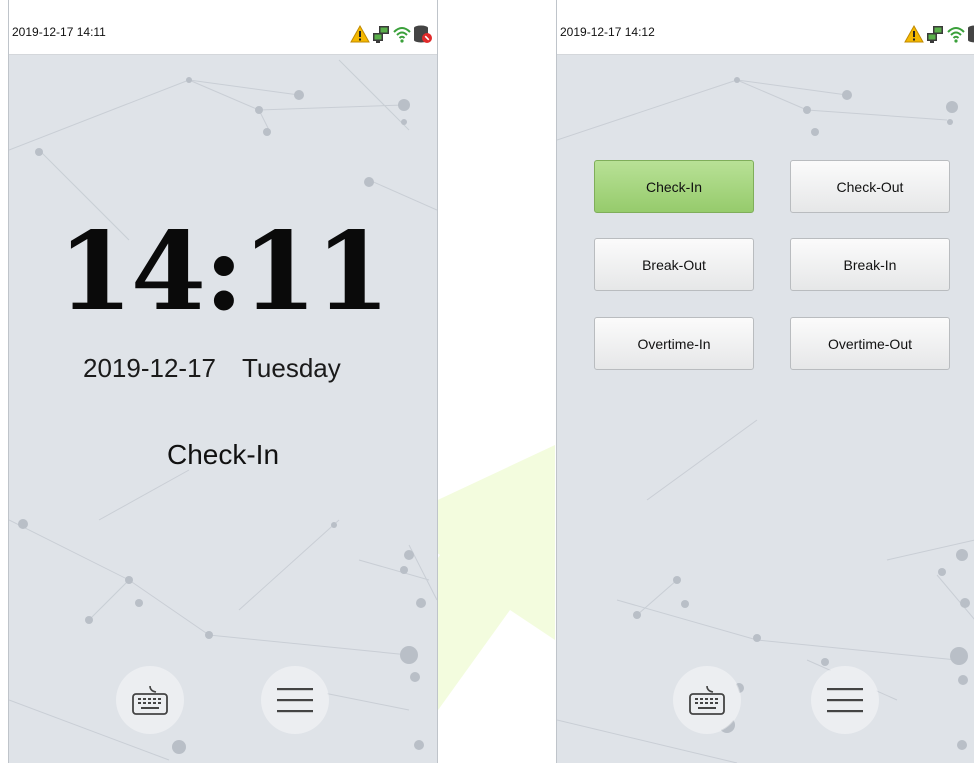 The height and width of the screenshot is (763, 974). I want to click on state-button-overtime-out: Overtime-Out, so click(870, 343).